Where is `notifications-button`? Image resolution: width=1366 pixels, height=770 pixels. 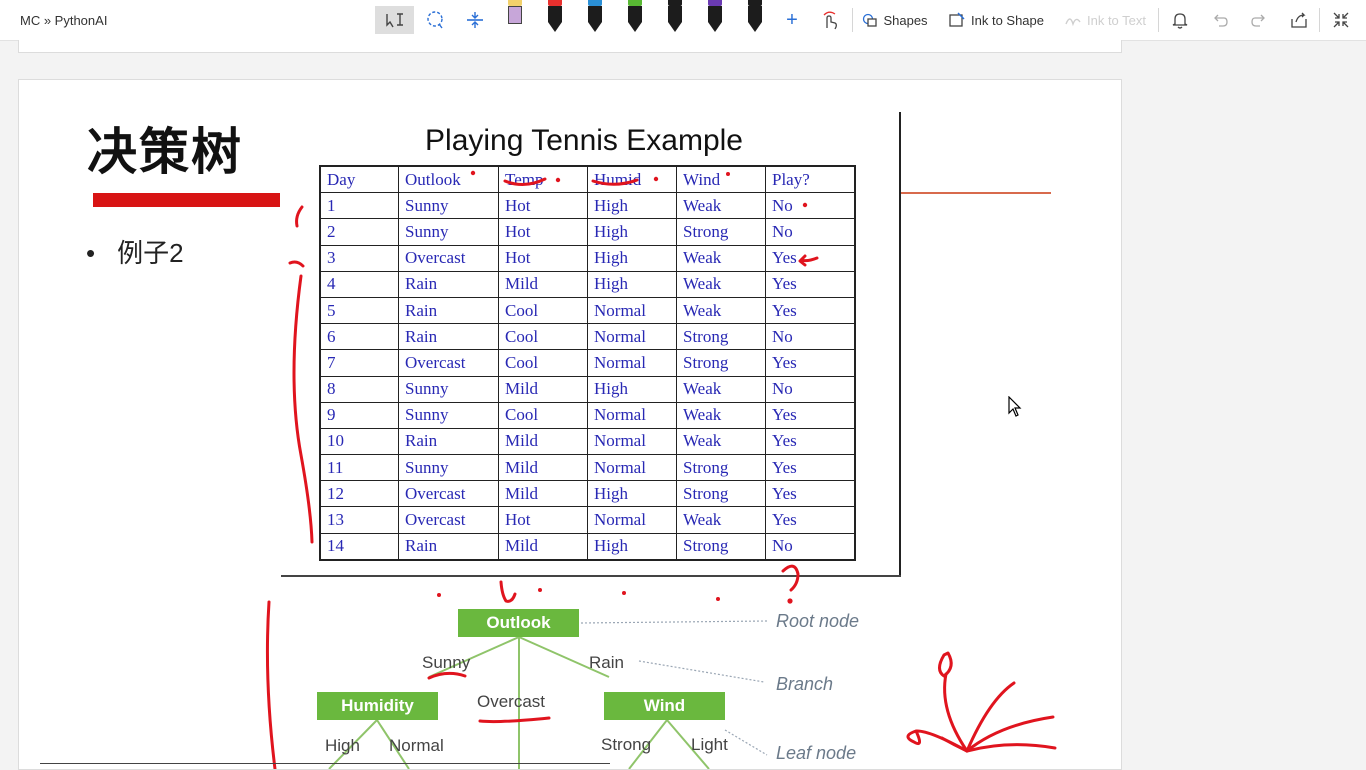
notifications-button is located at coordinates (1180, 20).